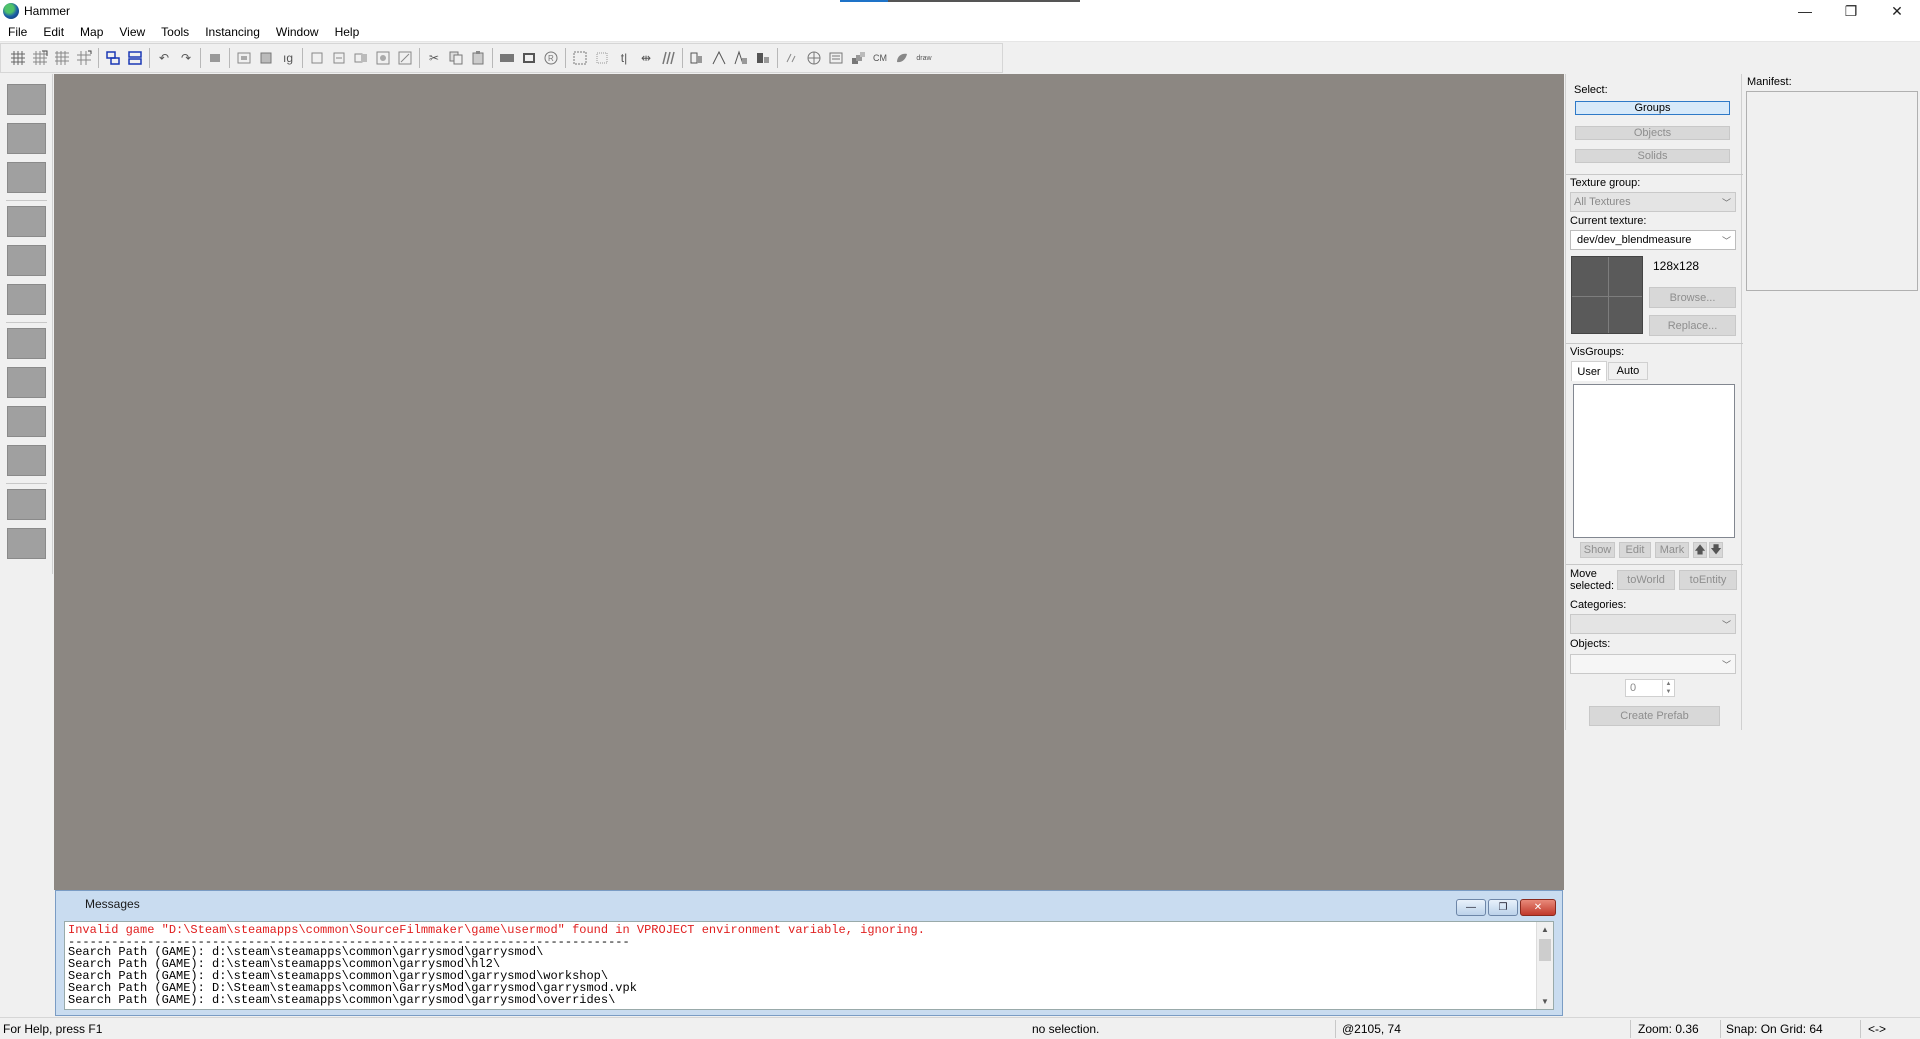 Image resolution: width=1920 pixels, height=1039 pixels. What do you see at coordinates (1805, 11) in the screenshot?
I see `minimize-button: —` at bounding box center [1805, 11].